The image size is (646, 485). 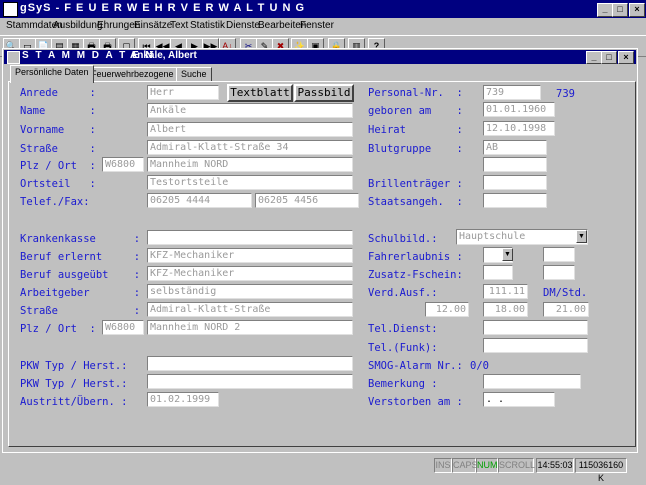 What do you see at coordinates (74, 384) in the screenshot?
I see `pkw-2-label: PKW Typ / Herst.:` at bounding box center [74, 384].